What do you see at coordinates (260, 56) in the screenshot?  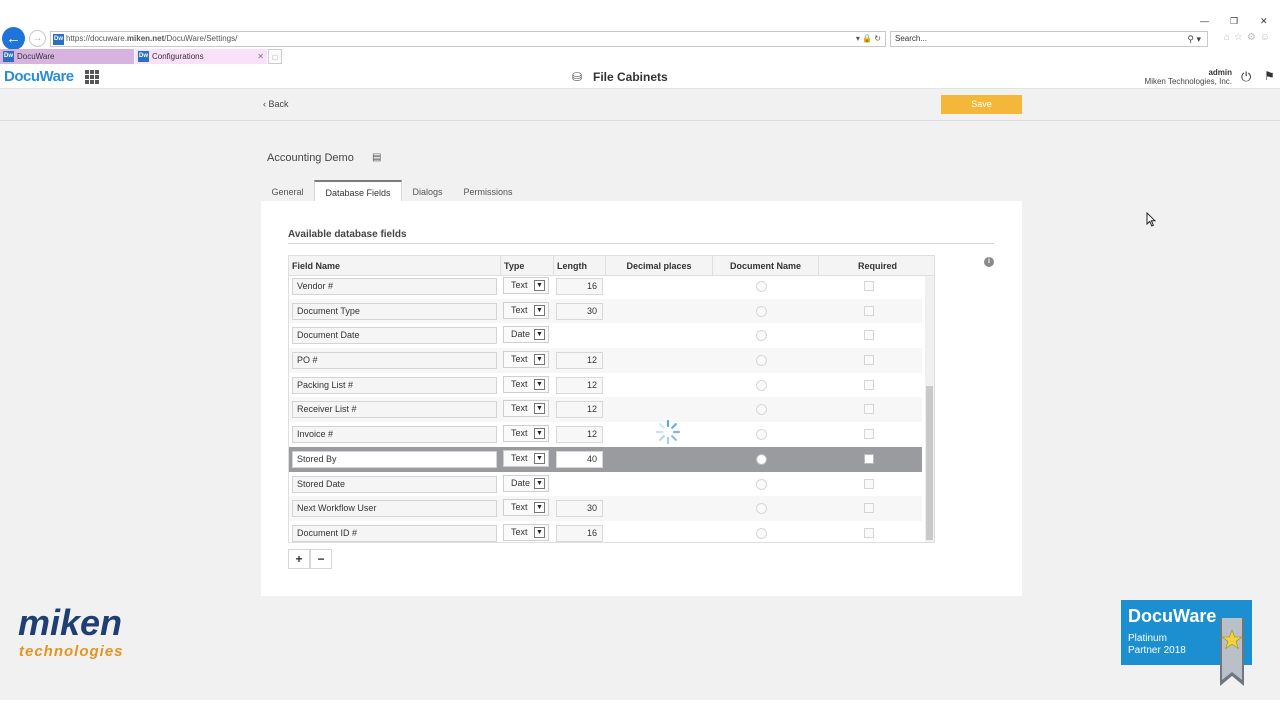 I see `tab-close-icon: ✕` at bounding box center [260, 56].